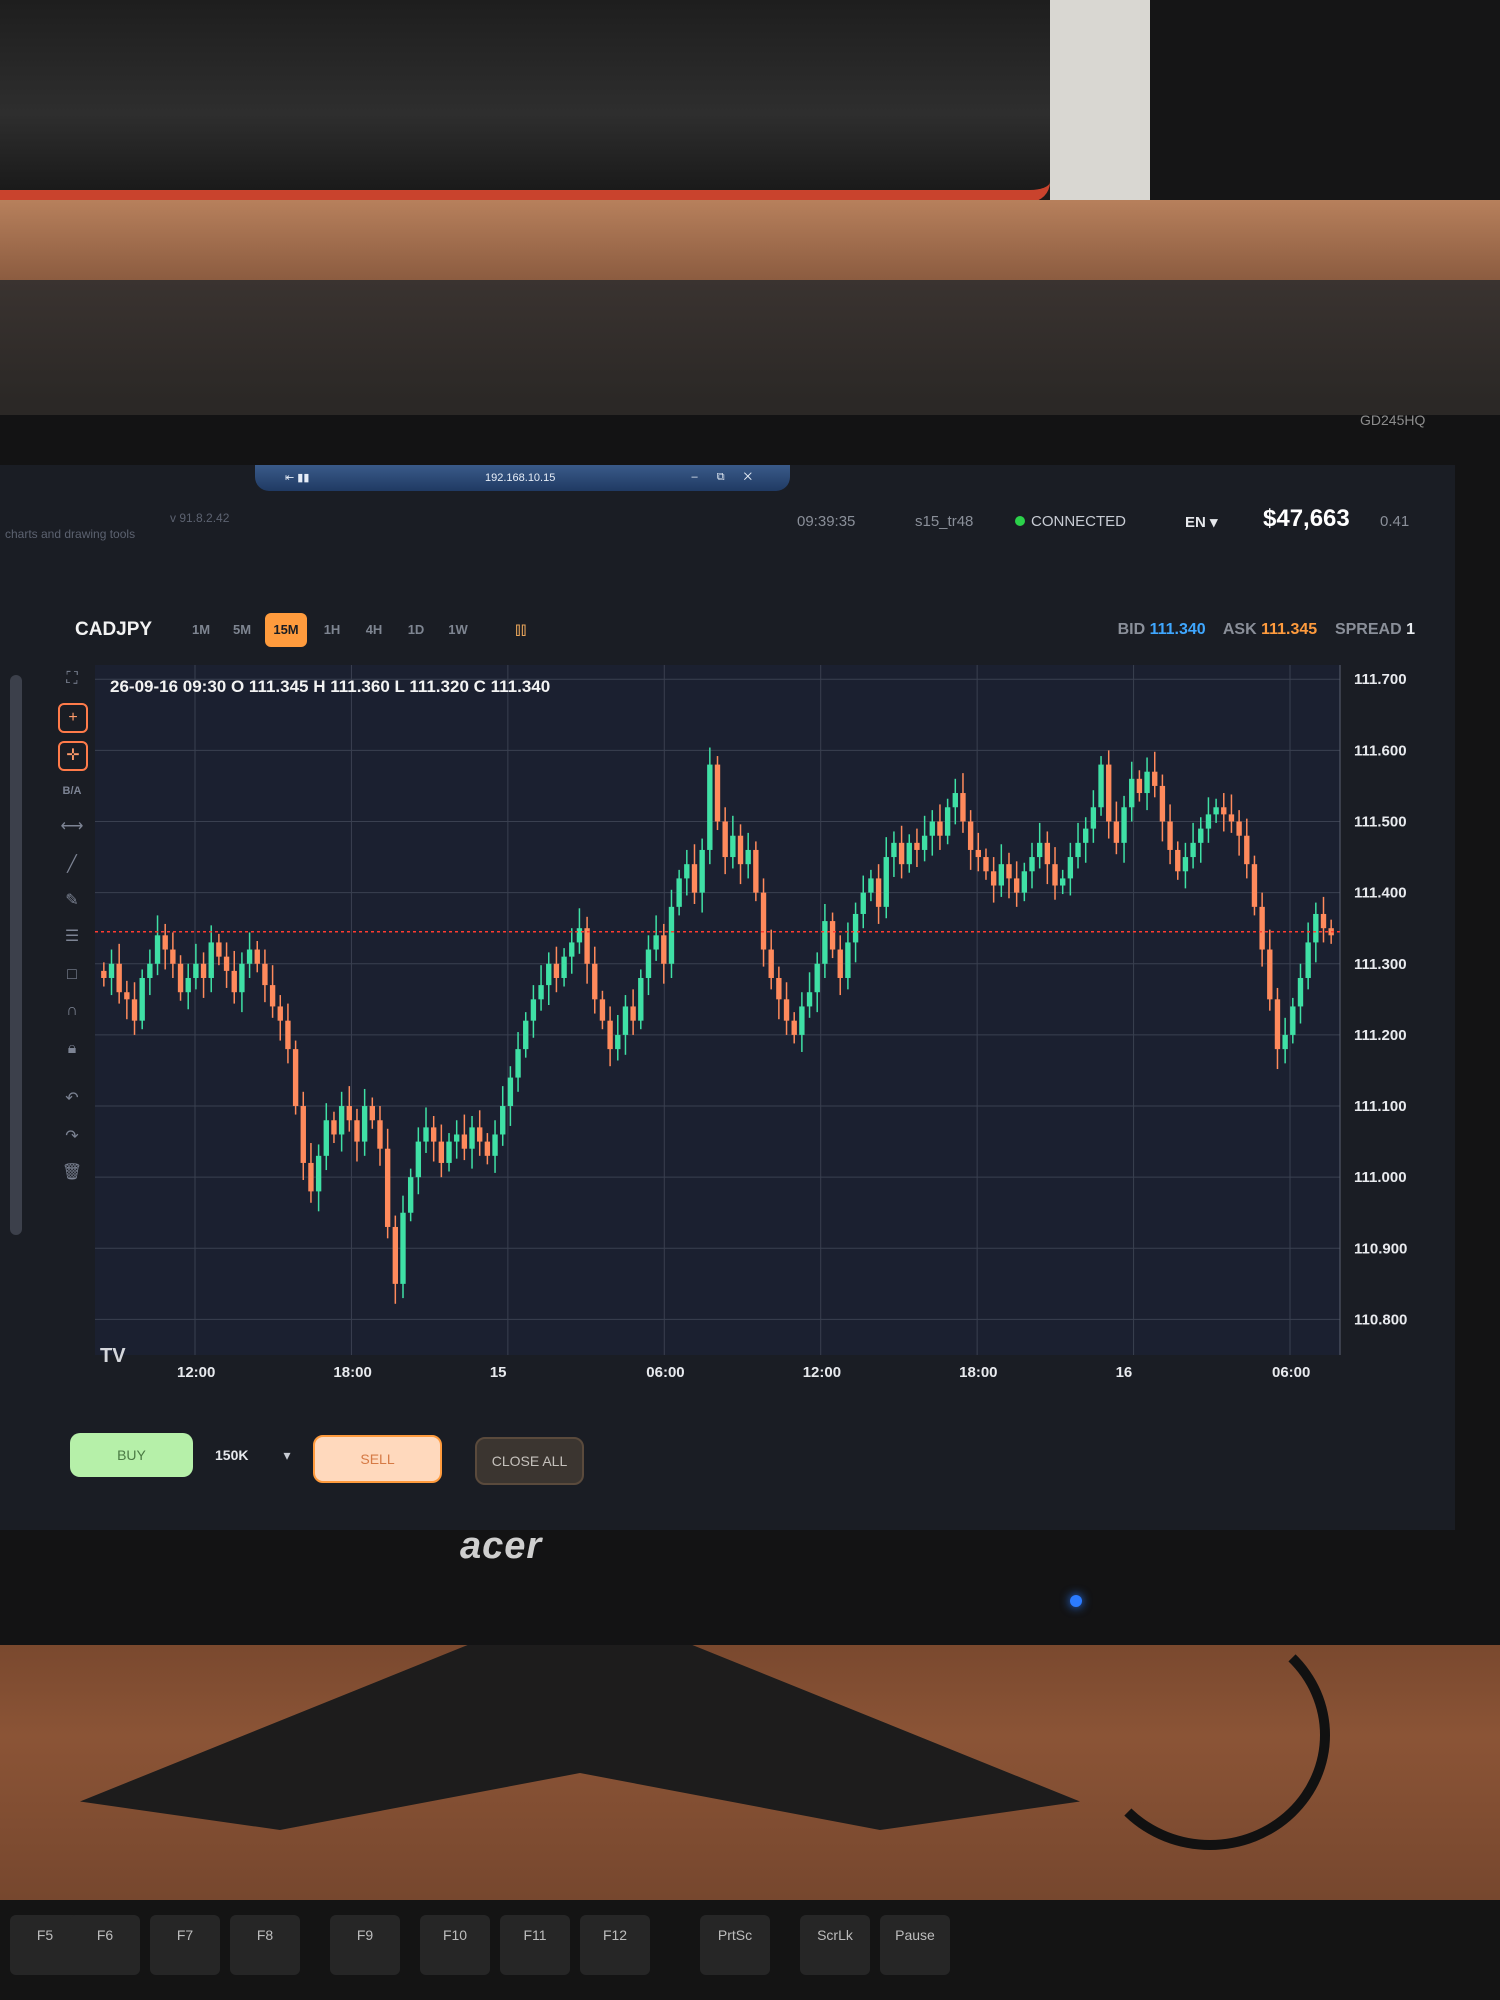 This screenshot has width=1500, height=2000. I want to click on timeframe-15m: 15M, so click(286, 630).